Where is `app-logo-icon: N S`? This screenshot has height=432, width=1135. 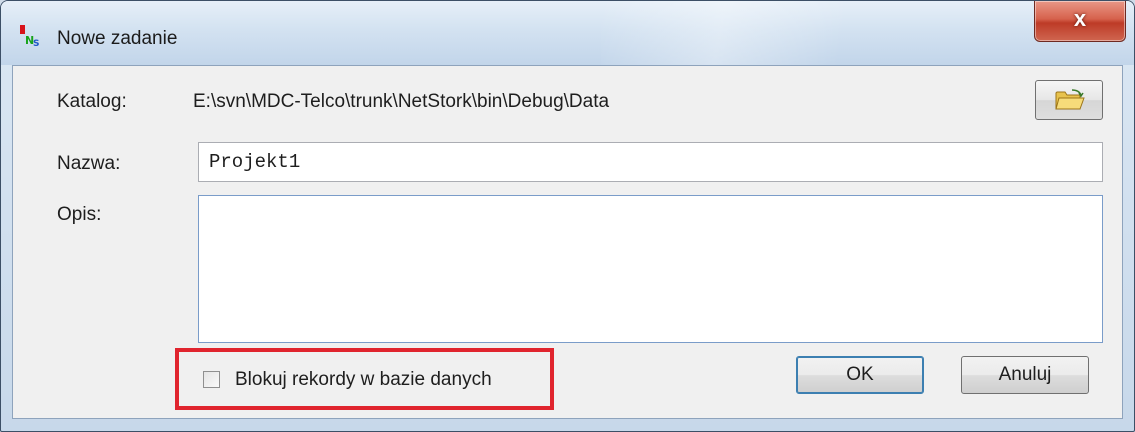 app-logo-icon: N S is located at coordinates (29, 36).